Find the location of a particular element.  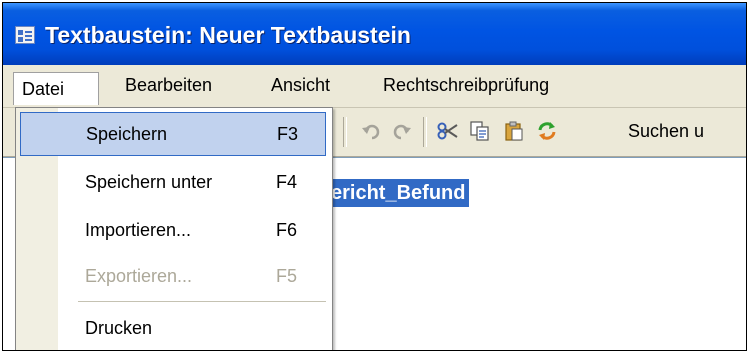

menu-item-exportieren: Exportieren... F5 is located at coordinates (173, 277).